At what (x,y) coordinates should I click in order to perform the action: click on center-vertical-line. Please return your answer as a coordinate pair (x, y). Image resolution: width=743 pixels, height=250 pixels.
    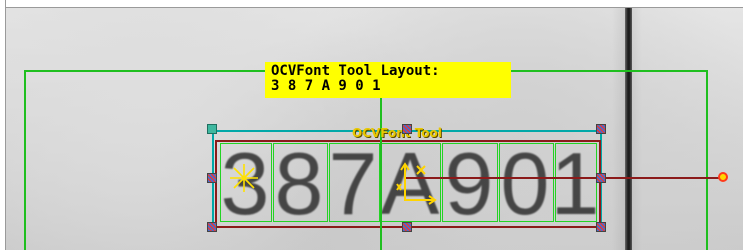
    Looking at the image, I should click on (381, 174).